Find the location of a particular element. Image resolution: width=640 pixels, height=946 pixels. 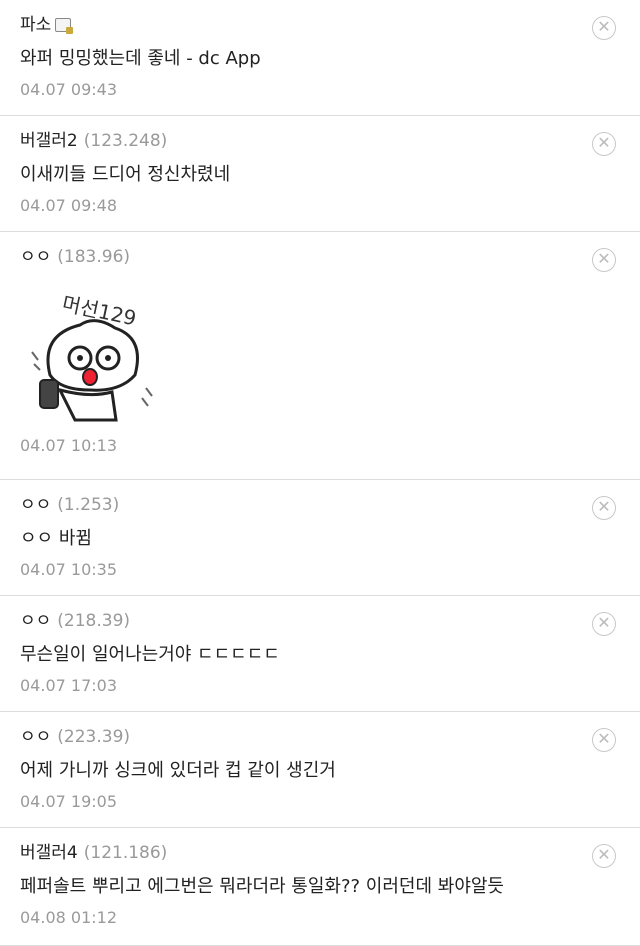

comment-date: 04.07 17:03 is located at coordinates (68, 685).